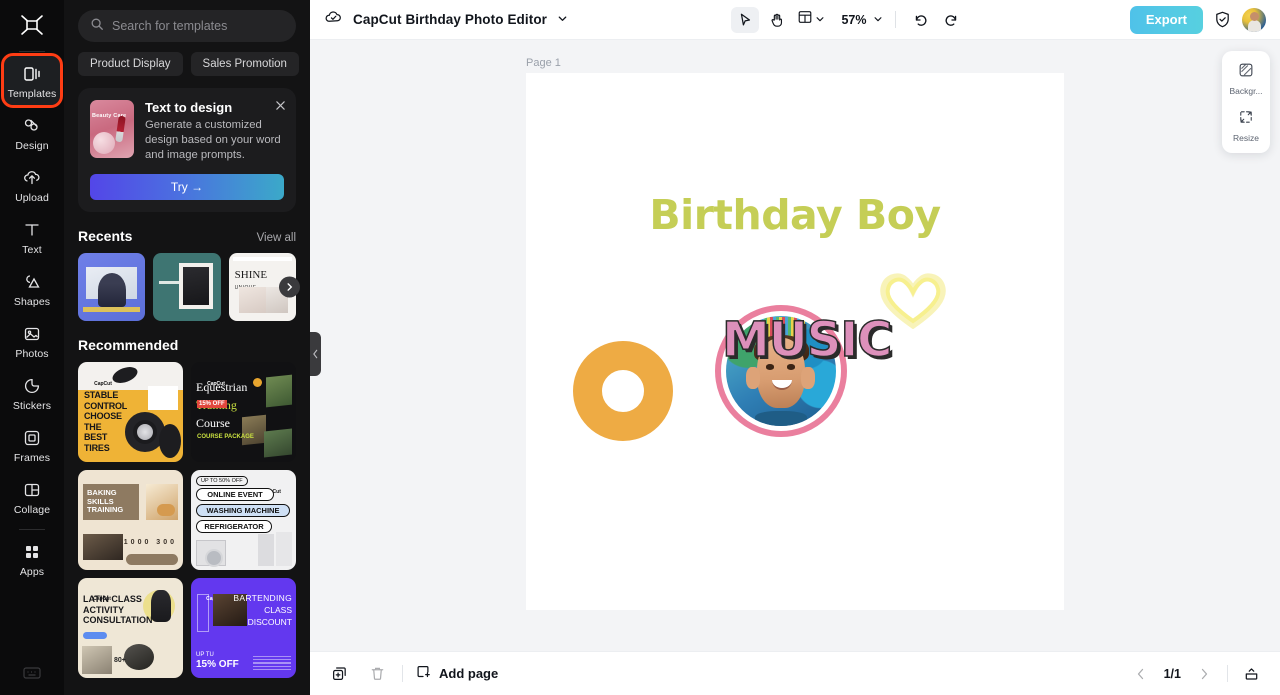  Describe the element at coordinates (106, 421) in the screenshot. I see `card-headline: STABLE CONTROL CHOOSE THE BEST TIRES` at that location.